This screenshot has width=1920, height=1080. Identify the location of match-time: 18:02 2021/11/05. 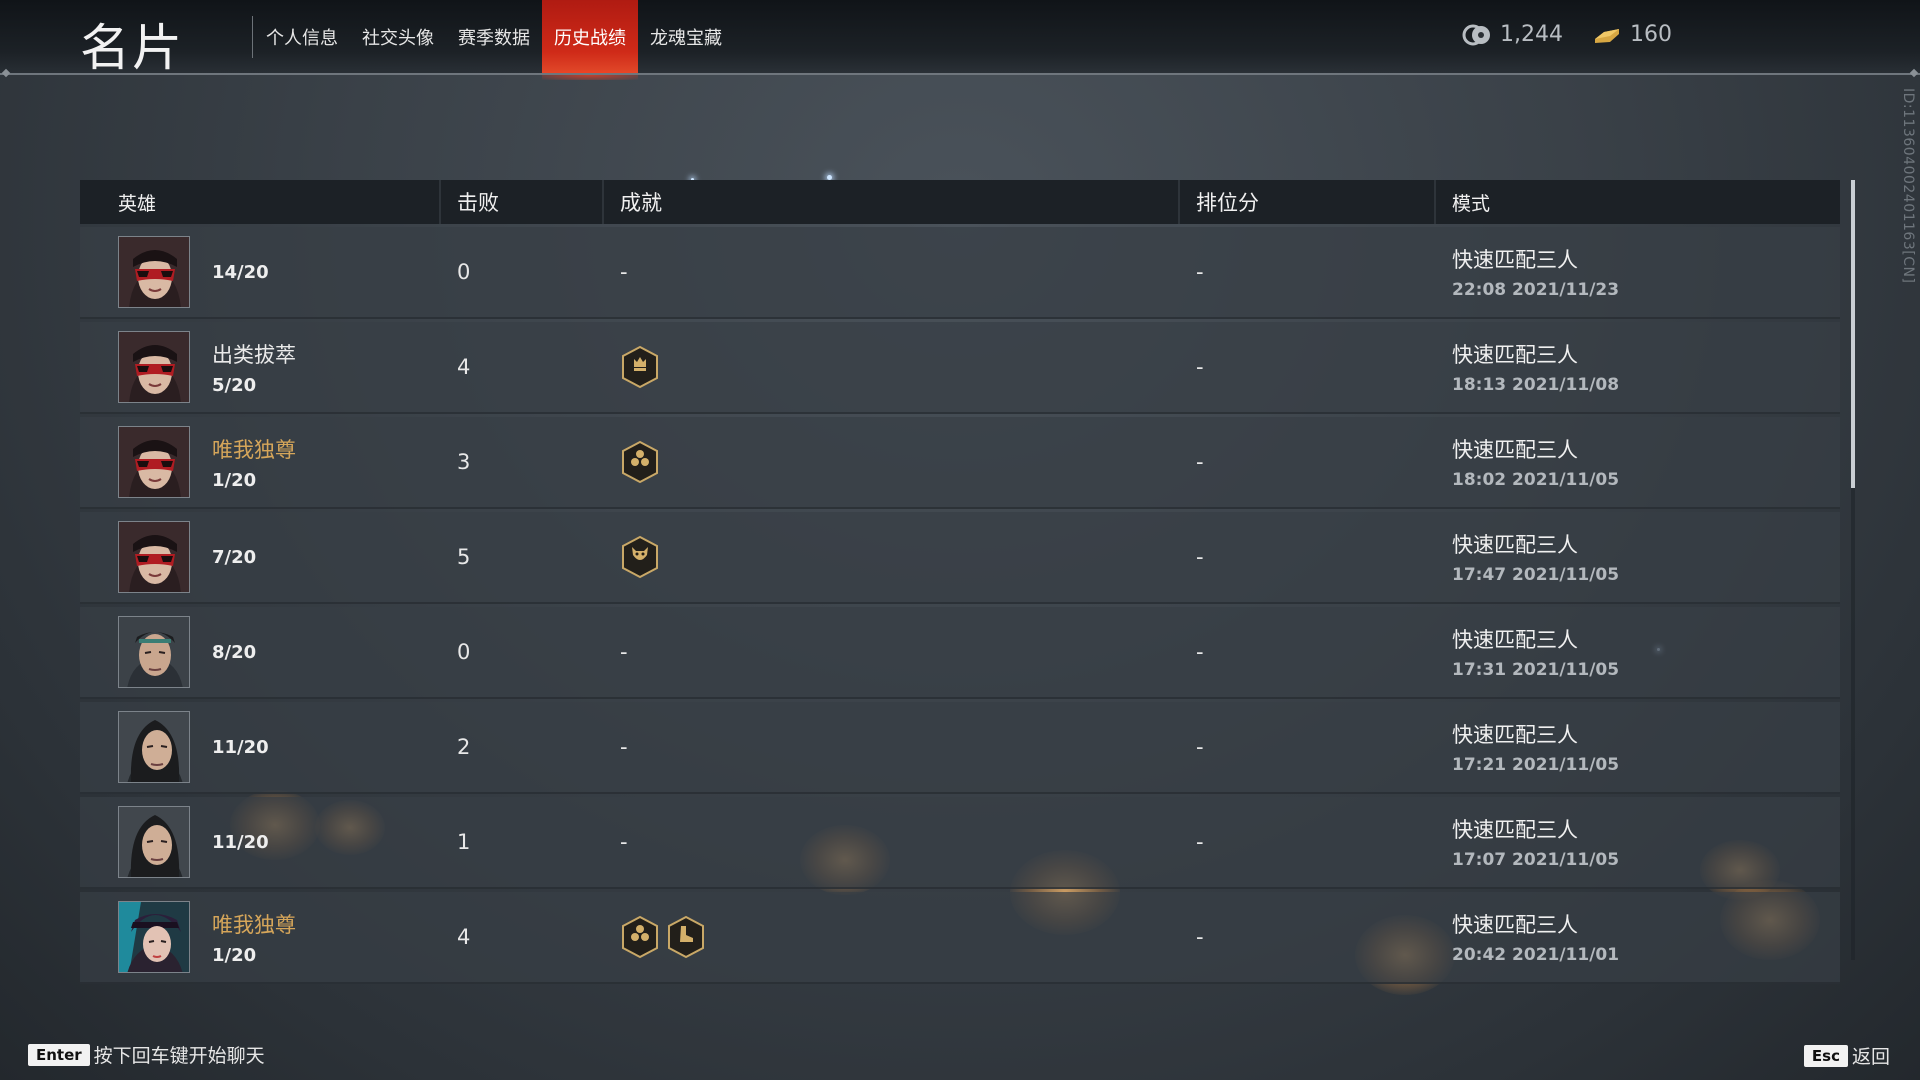
(1536, 480).